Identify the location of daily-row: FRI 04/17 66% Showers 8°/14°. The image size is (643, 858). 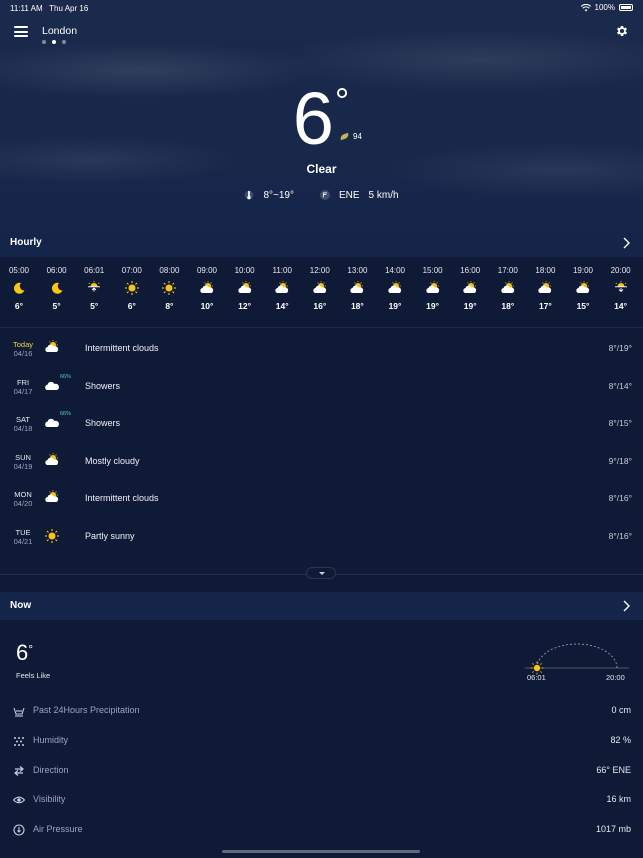
(321, 387).